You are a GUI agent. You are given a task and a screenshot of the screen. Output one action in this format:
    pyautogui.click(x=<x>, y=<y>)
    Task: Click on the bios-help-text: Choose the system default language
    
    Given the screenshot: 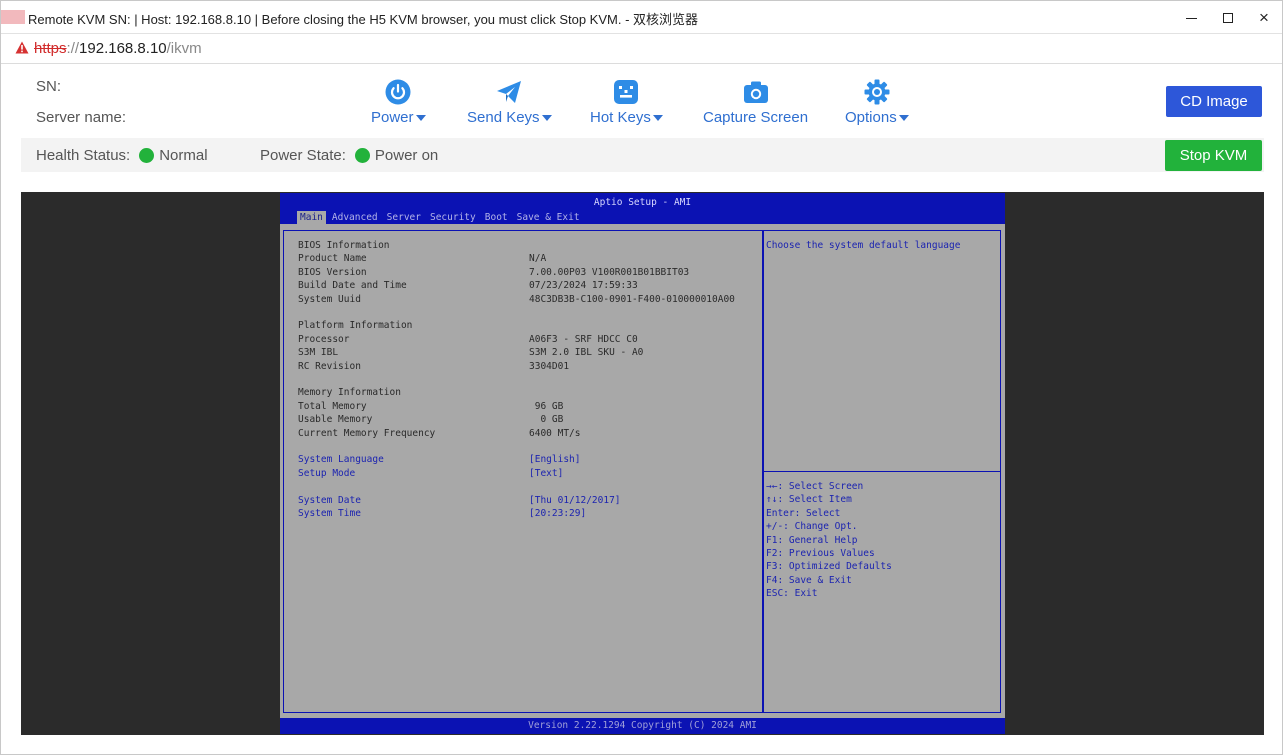 What is the action you would take?
    pyautogui.click(x=863, y=245)
    